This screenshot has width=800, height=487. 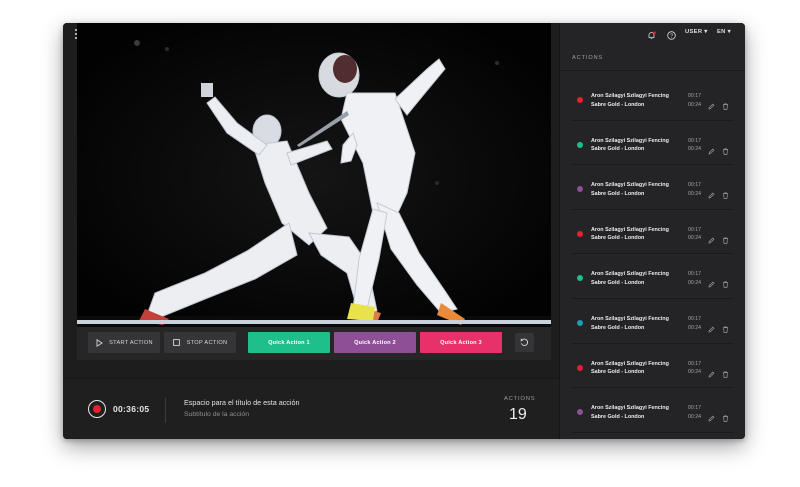 I want to click on quick-action-2-label: Quick Action 2, so click(x=375, y=342).